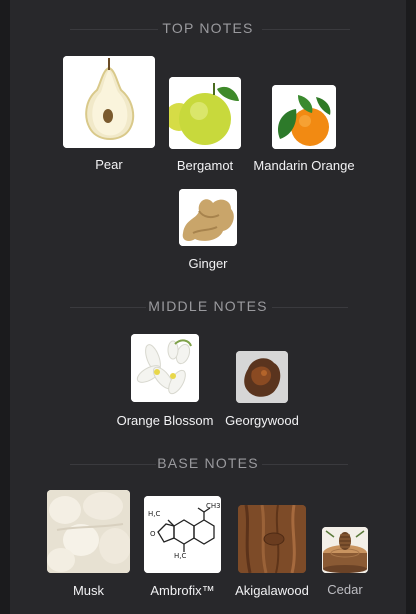 The height and width of the screenshot is (614, 416). What do you see at coordinates (205, 113) in the screenshot?
I see `bergamot-image` at bounding box center [205, 113].